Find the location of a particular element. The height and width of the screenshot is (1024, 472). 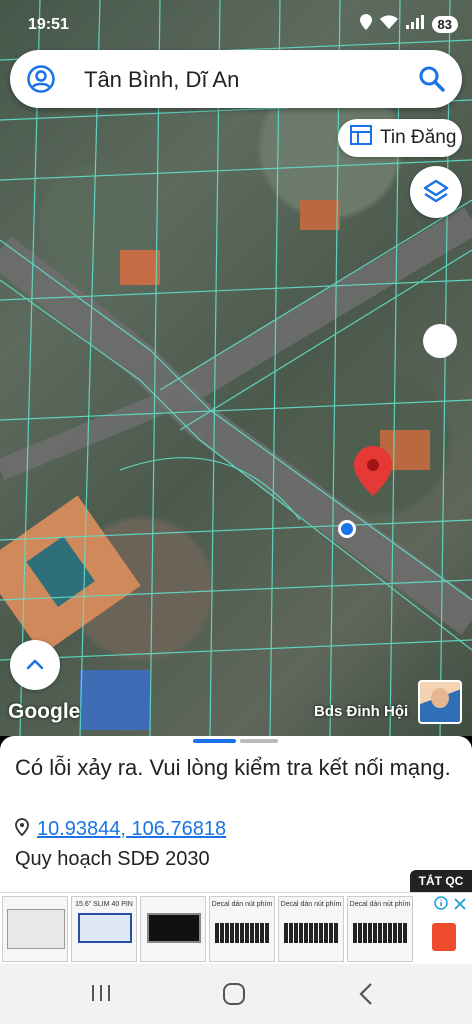

table-icon is located at coordinates (361, 138).